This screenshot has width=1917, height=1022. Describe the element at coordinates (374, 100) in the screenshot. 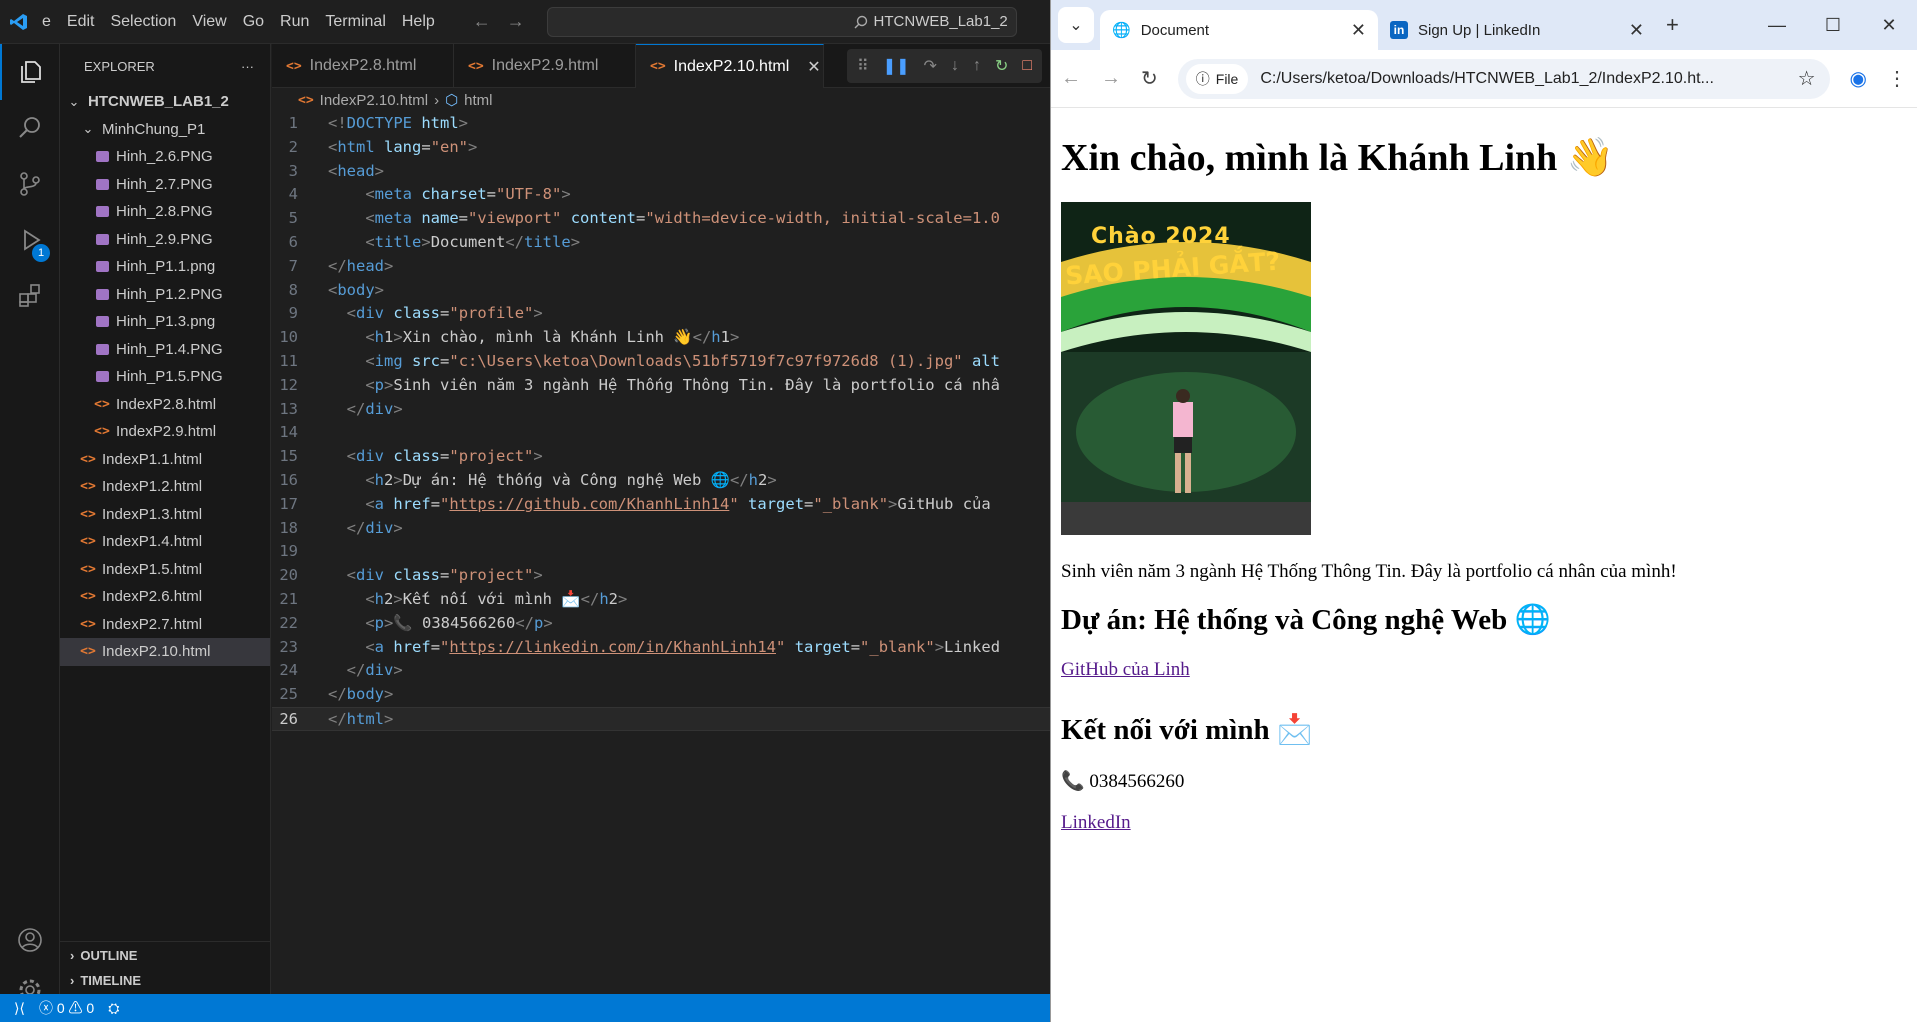

I see `breadcrumb-file: IndexP2.10.html` at that location.